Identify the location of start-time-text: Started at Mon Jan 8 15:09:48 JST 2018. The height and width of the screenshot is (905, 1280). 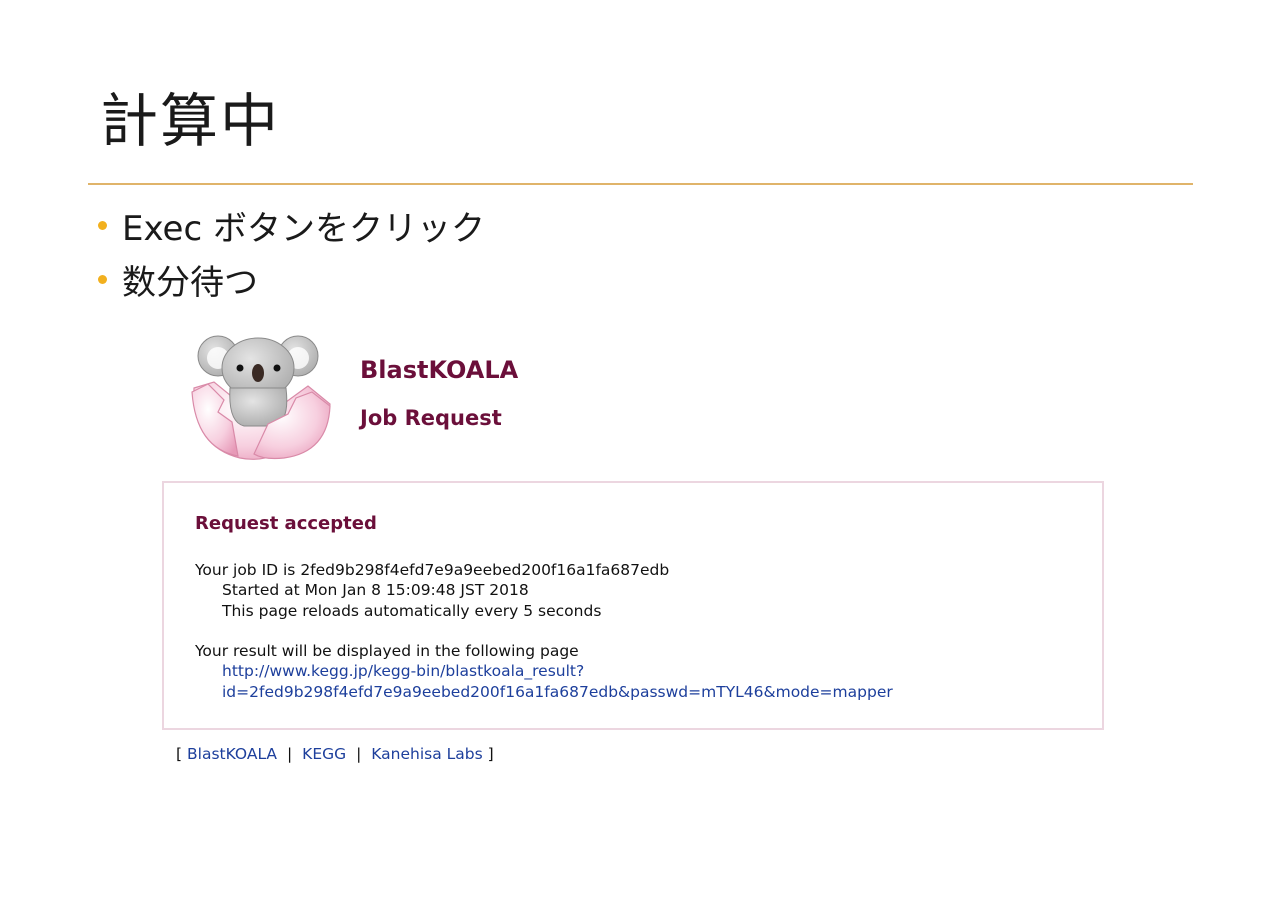
(375, 590).